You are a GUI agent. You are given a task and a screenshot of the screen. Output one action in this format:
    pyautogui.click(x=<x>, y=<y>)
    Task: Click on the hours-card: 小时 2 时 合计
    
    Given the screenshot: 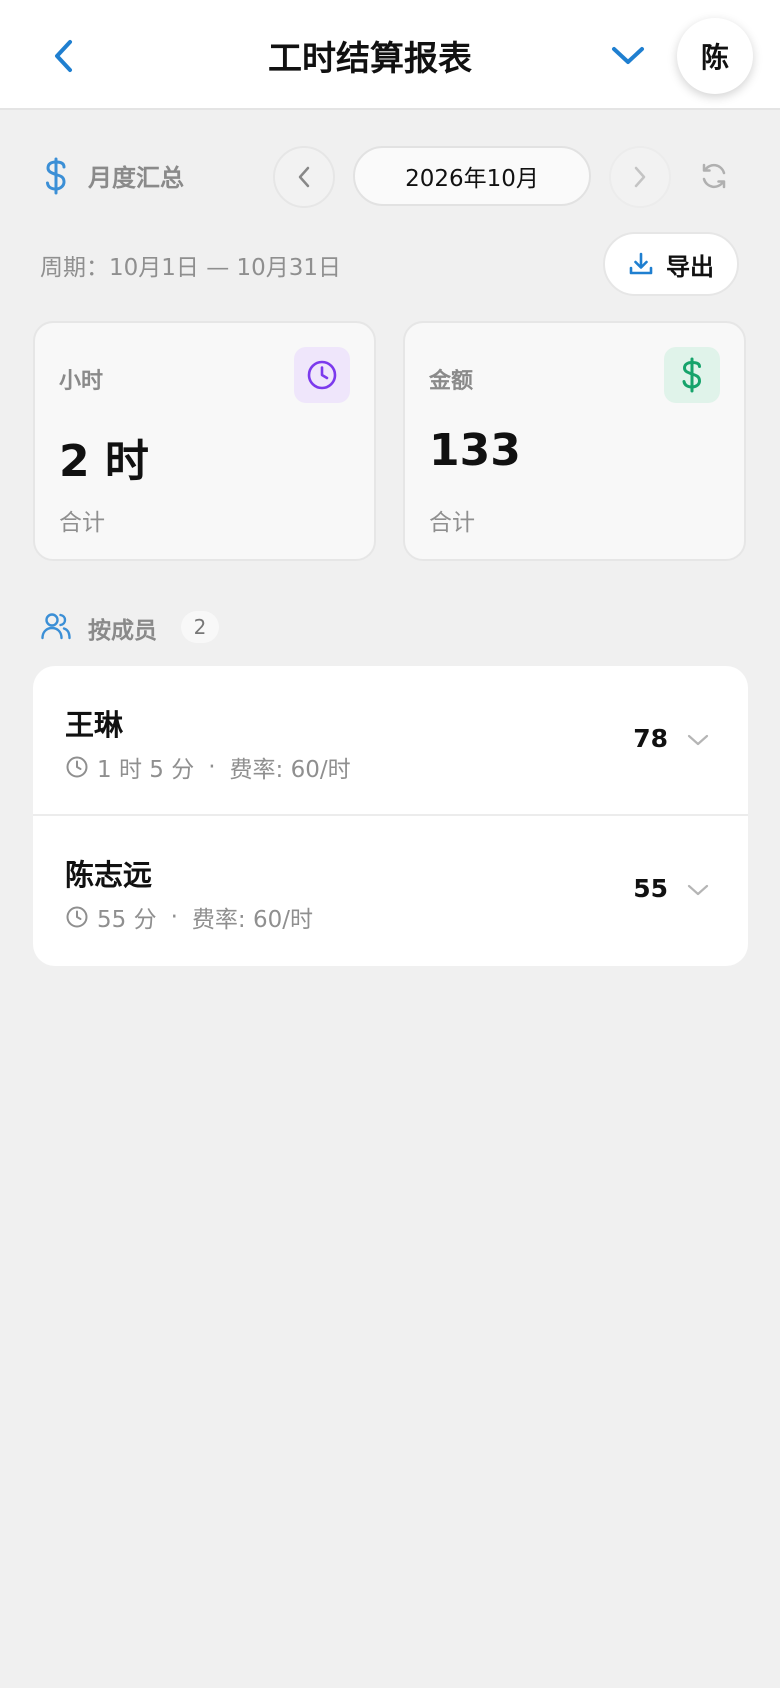 What is the action you would take?
    pyautogui.click(x=204, y=441)
    